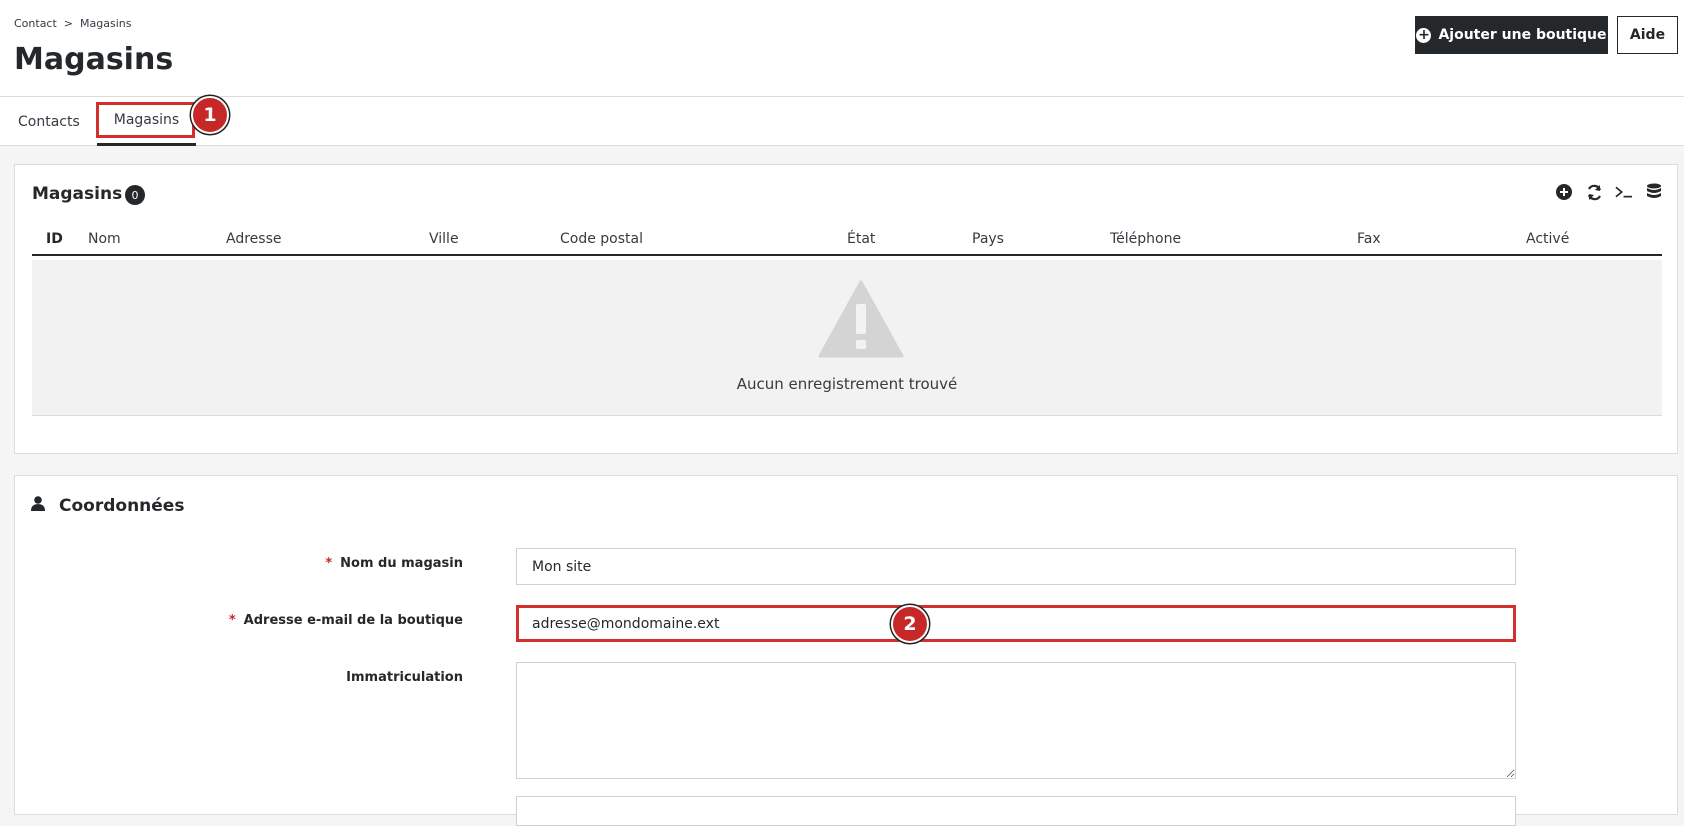 The image size is (1684, 826). What do you see at coordinates (1369, 239) in the screenshot?
I see `column-header-fax: Fax` at bounding box center [1369, 239].